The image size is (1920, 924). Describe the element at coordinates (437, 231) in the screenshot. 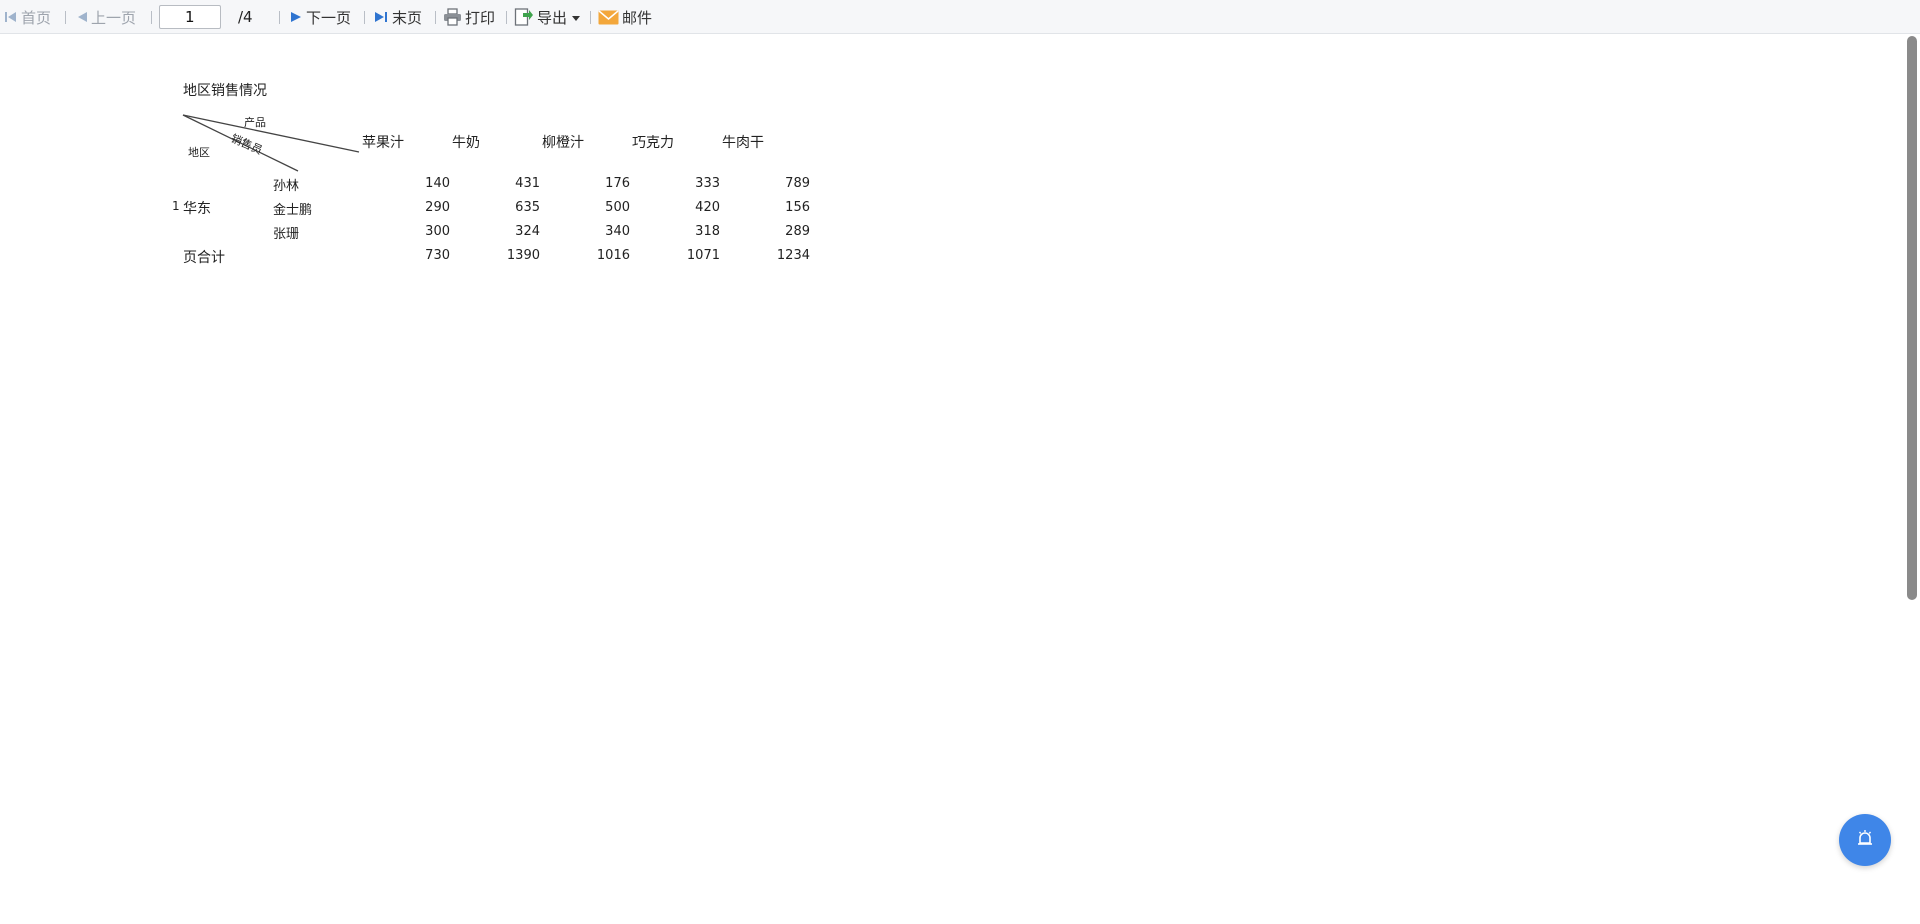

I see `sales-value: 300` at that location.